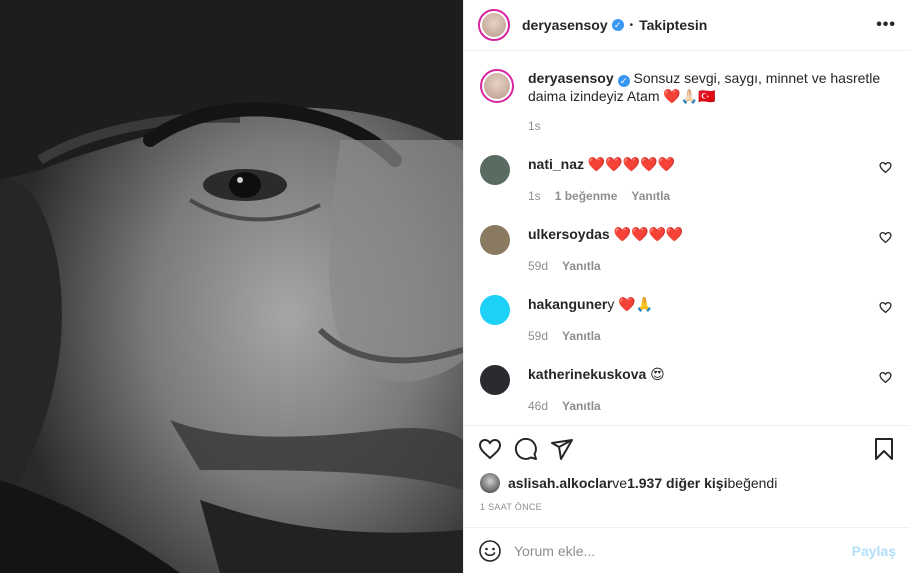  What do you see at coordinates (646, 234) in the screenshot?
I see `comment-text: ❤️❤️❤️❤️` at bounding box center [646, 234].